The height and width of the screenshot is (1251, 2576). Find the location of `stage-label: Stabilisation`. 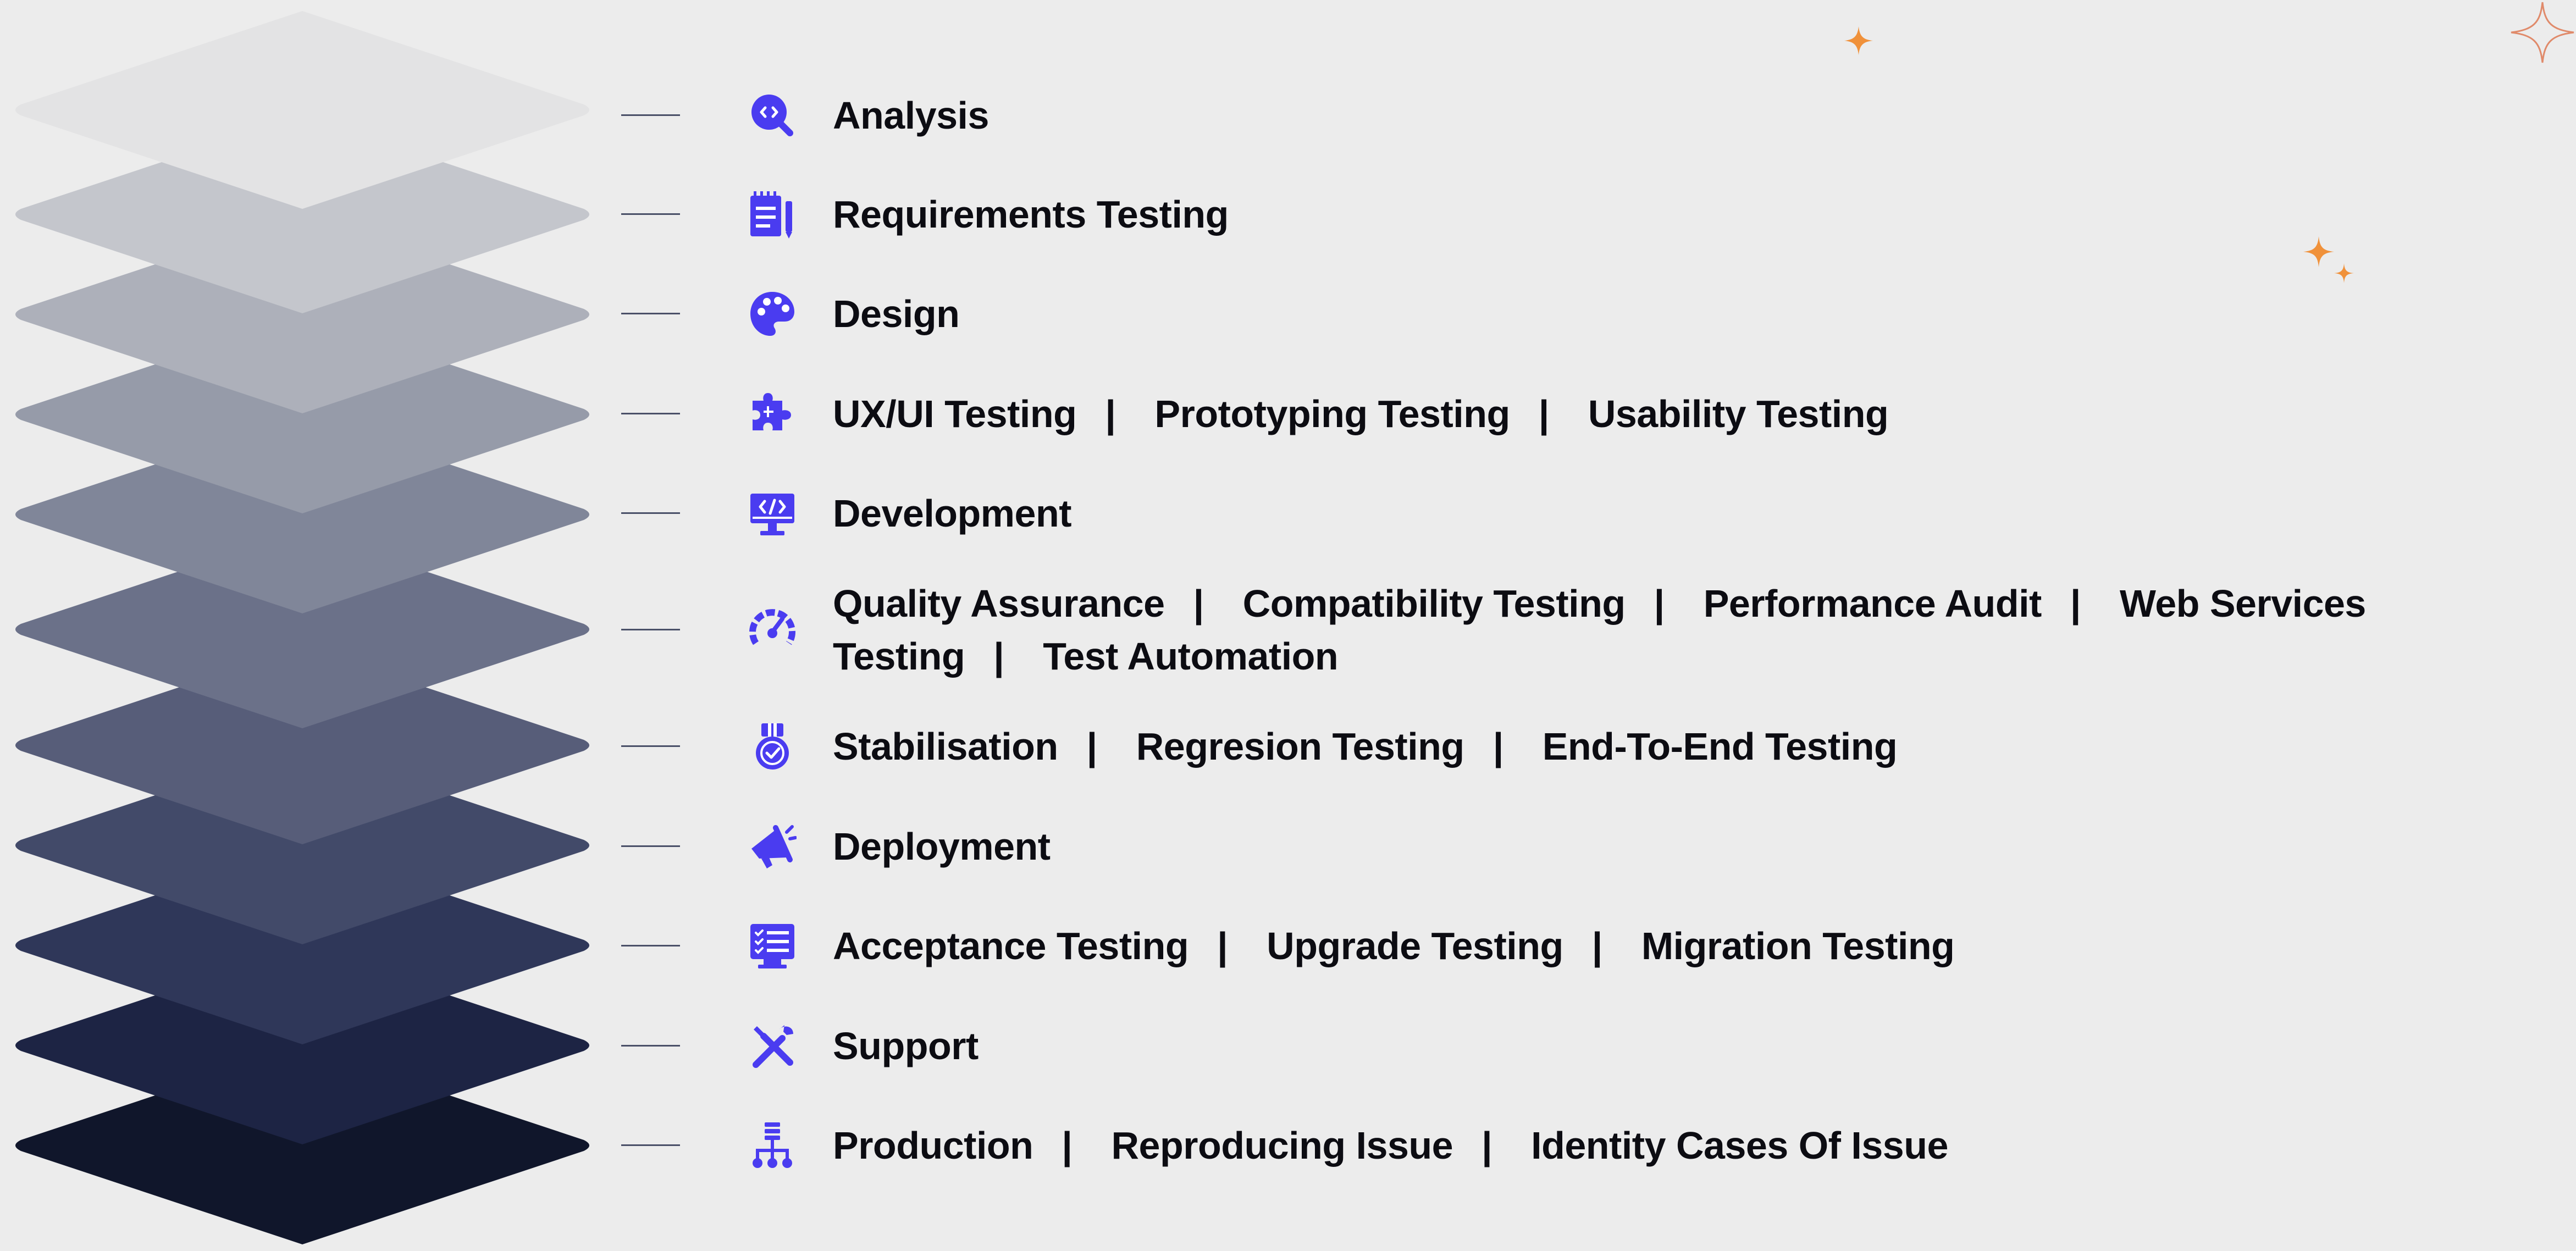

stage-label: Stabilisation is located at coordinates (945, 746).